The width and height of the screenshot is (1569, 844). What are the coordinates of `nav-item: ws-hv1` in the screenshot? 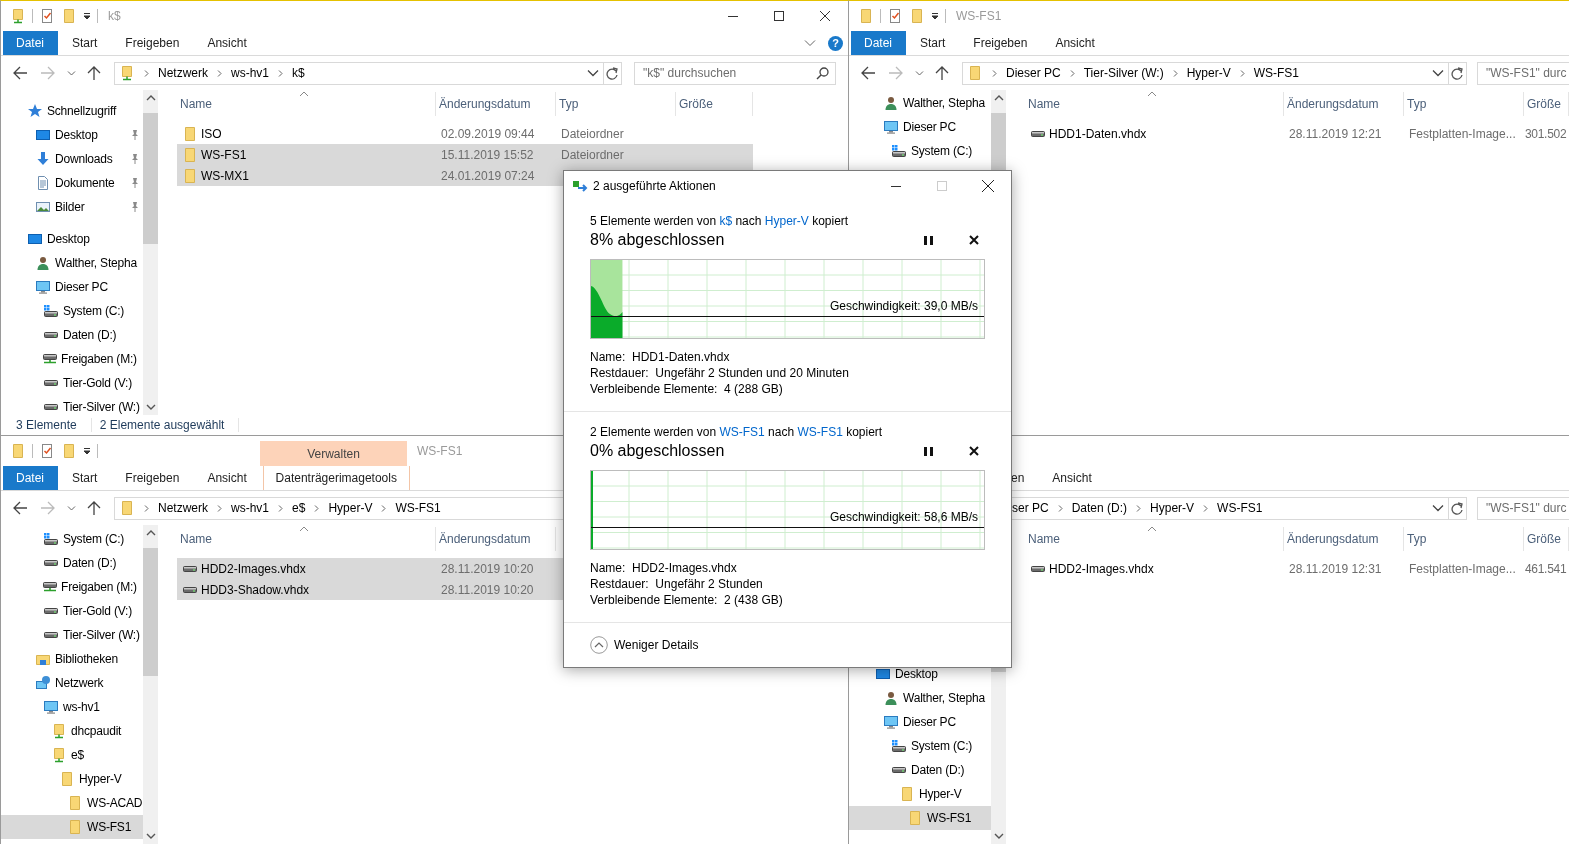 It's located at (72, 707).